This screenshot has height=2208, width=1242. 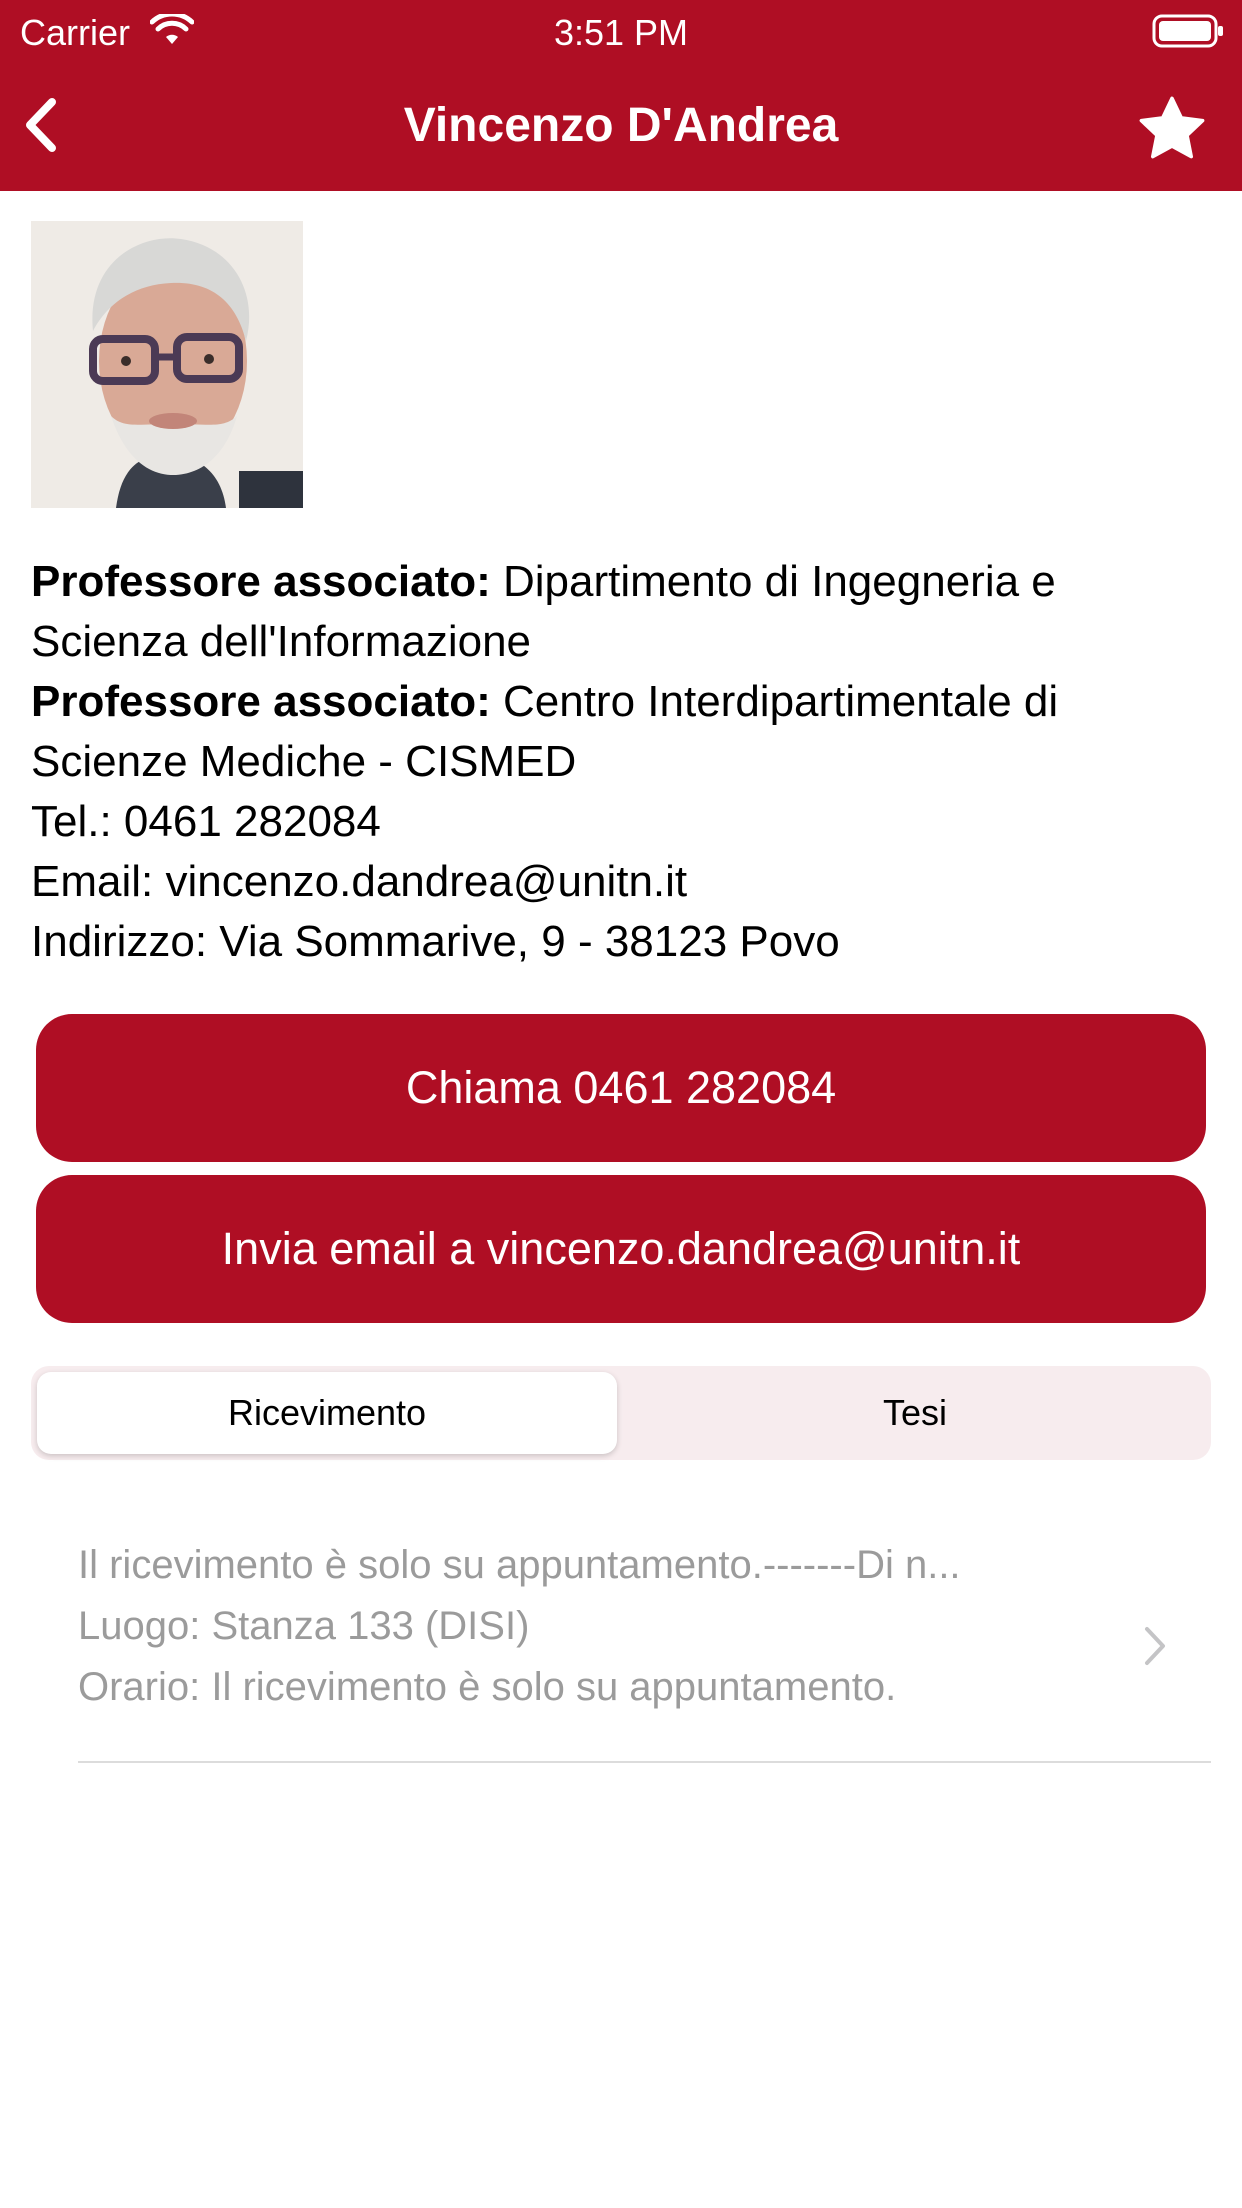 I want to click on tab-control: Ricevimento Tesi, so click(x=621, y=1413).